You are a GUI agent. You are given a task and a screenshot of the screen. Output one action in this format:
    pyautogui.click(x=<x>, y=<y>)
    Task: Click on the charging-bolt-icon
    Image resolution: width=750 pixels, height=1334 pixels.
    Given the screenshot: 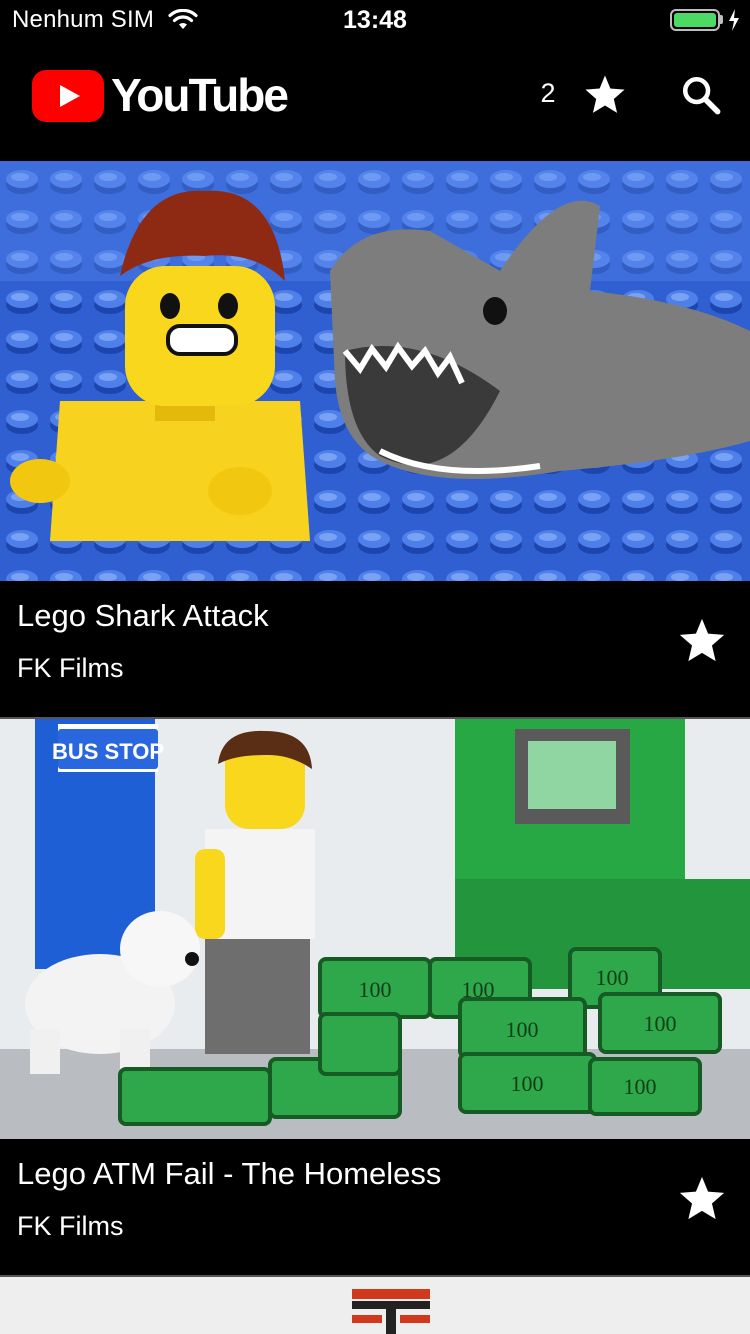 What is the action you would take?
    pyautogui.click(x=734, y=20)
    